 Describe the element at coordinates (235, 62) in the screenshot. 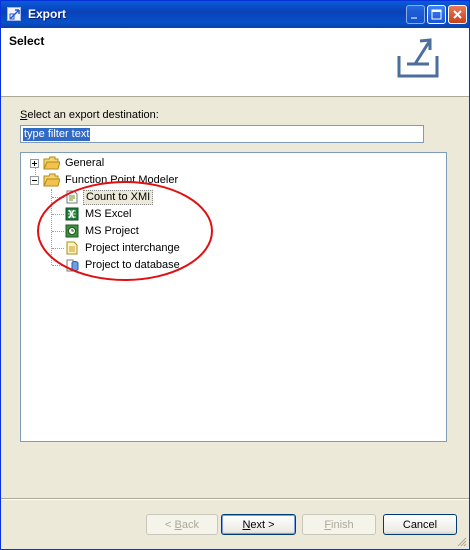

I see `wizard-banner: Select` at that location.